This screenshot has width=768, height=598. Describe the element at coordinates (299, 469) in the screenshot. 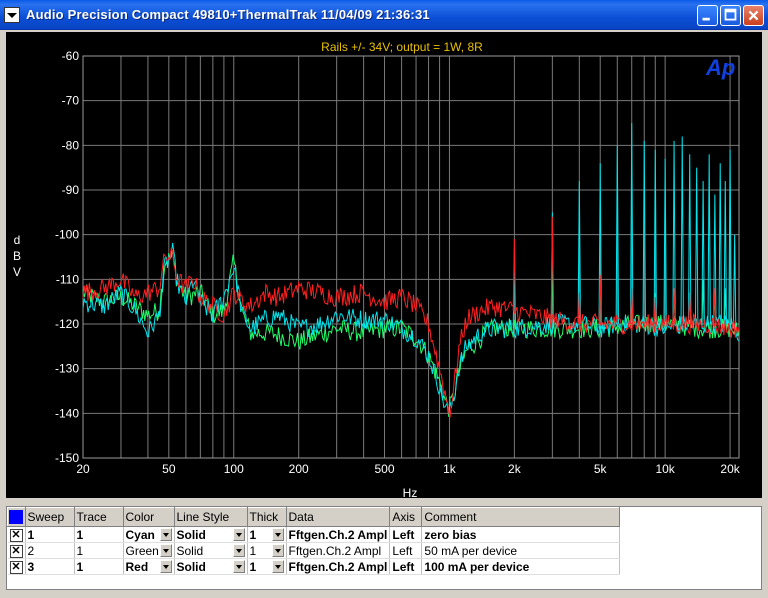

I see `x-tick-label: 200` at that location.